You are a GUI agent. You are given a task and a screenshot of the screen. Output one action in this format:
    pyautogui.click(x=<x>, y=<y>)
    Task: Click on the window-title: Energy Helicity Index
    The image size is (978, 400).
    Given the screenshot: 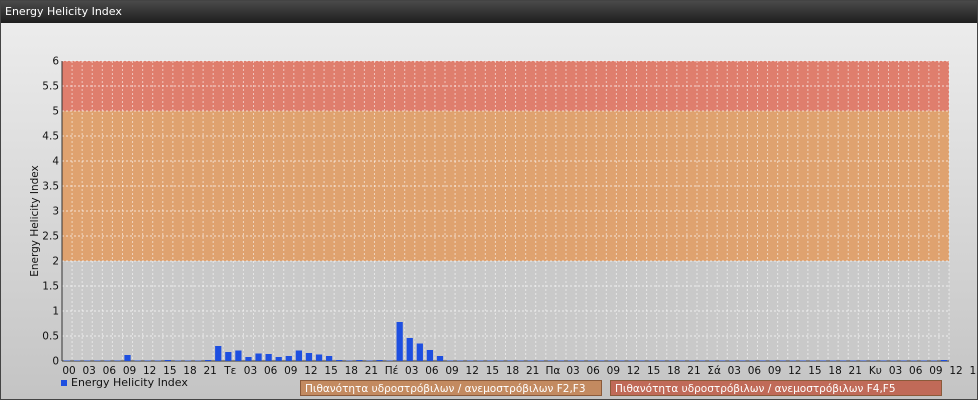 What is the action you would take?
    pyautogui.click(x=489, y=12)
    